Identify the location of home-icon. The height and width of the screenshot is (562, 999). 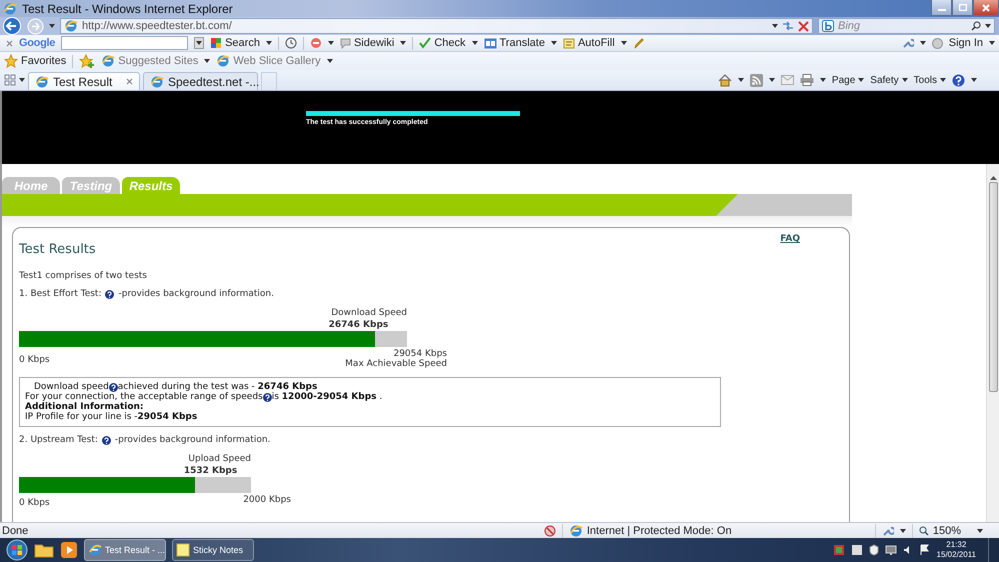
(725, 80).